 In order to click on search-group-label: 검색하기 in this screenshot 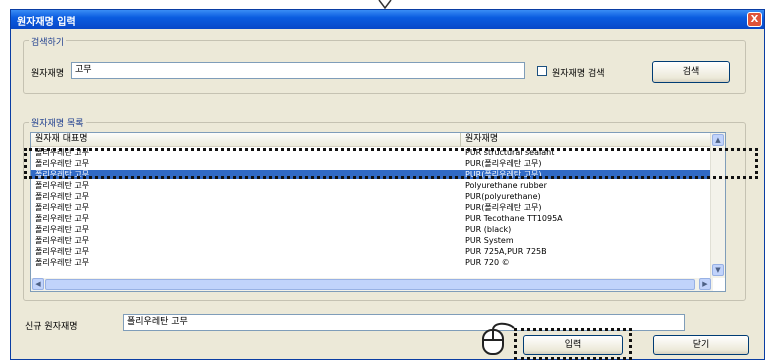, I will do `click(48, 41)`.